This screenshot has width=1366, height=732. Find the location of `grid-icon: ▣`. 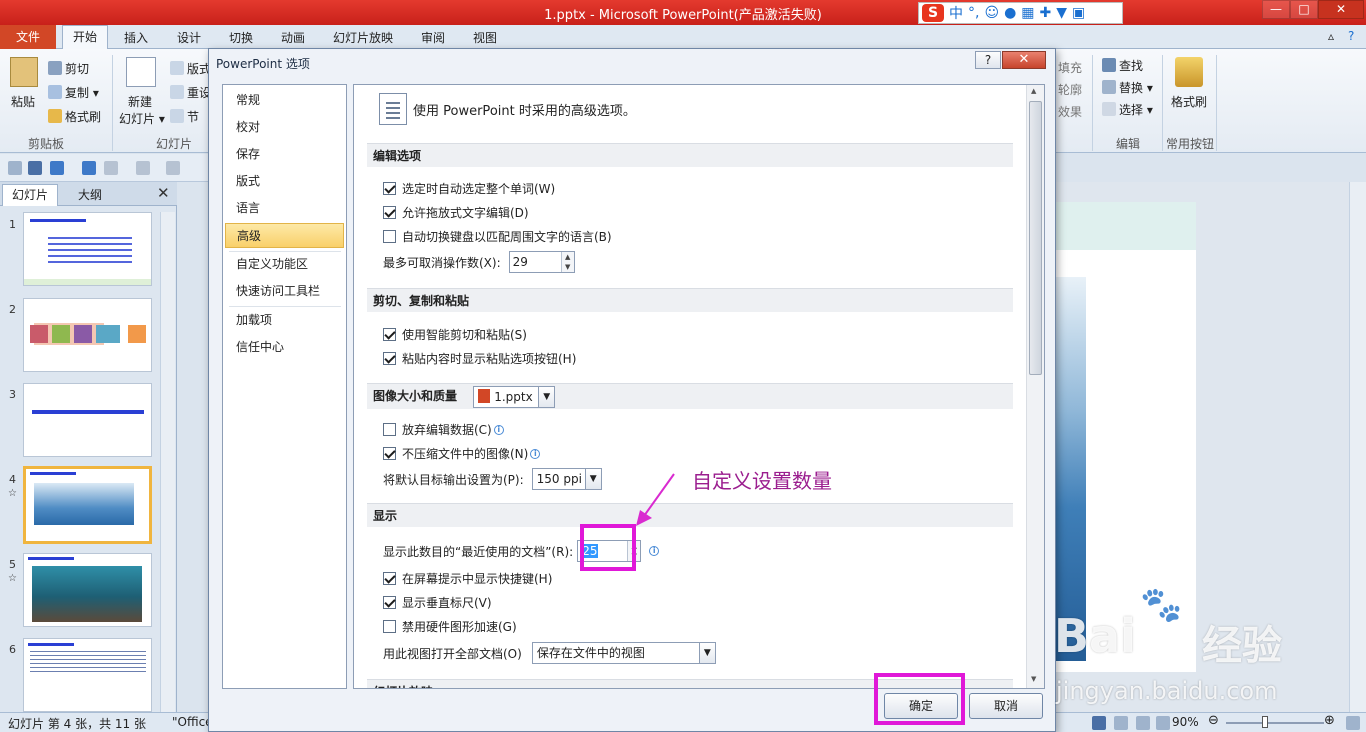

grid-icon: ▣ is located at coordinates (1078, 13).